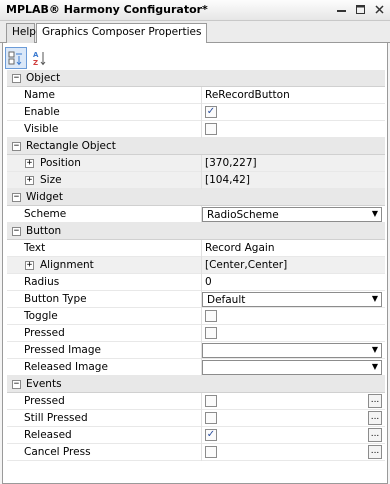 The width and height of the screenshot is (390, 484). I want to click on category-object: − Object, so click(196, 78).